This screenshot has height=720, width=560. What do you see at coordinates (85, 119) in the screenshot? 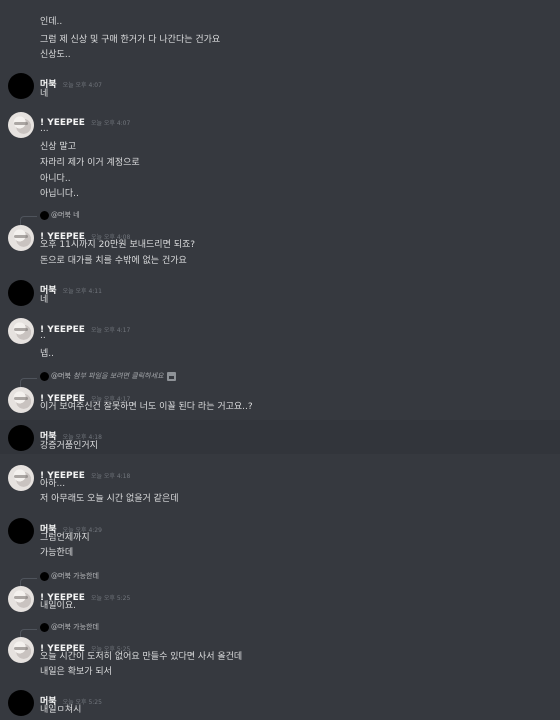
I see `message-header: ! YEEPEE 오늘 오후 4:07` at bounding box center [85, 119].